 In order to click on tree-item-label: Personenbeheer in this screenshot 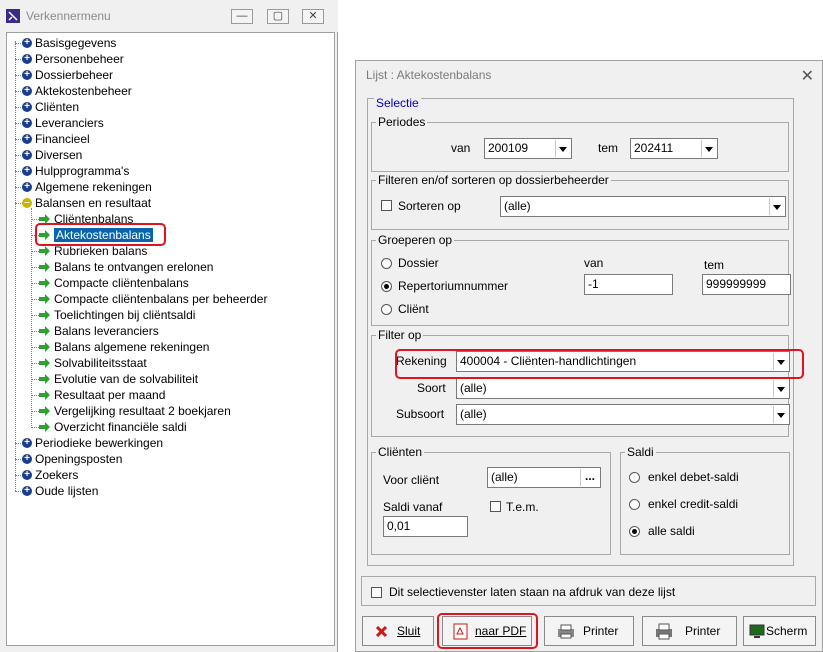, I will do `click(79, 59)`.